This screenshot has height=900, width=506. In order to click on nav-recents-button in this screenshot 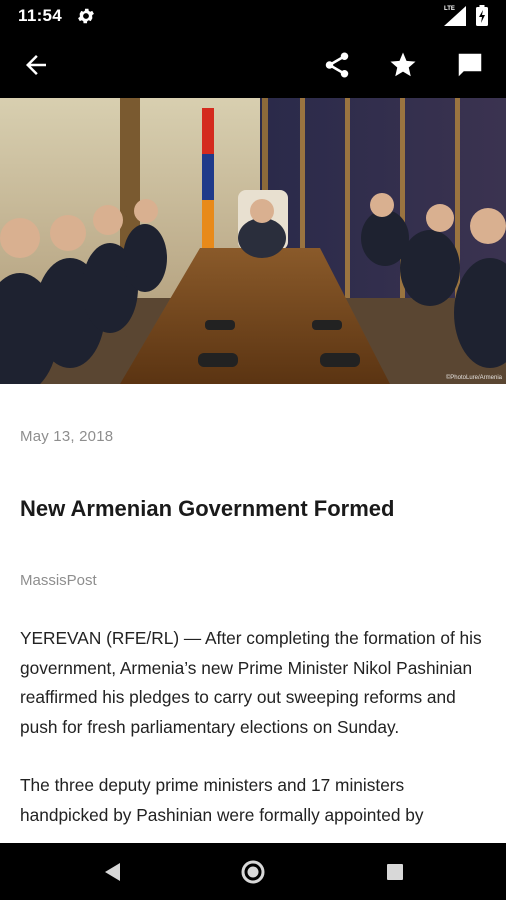, I will do `click(395, 872)`.